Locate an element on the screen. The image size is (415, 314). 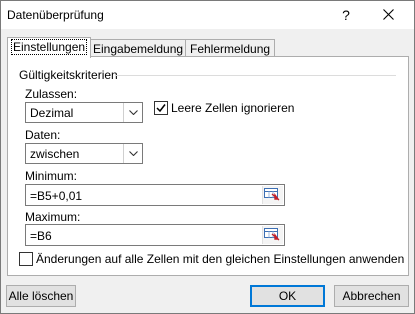
cancel-button: Abbrechen is located at coordinates (371, 296).